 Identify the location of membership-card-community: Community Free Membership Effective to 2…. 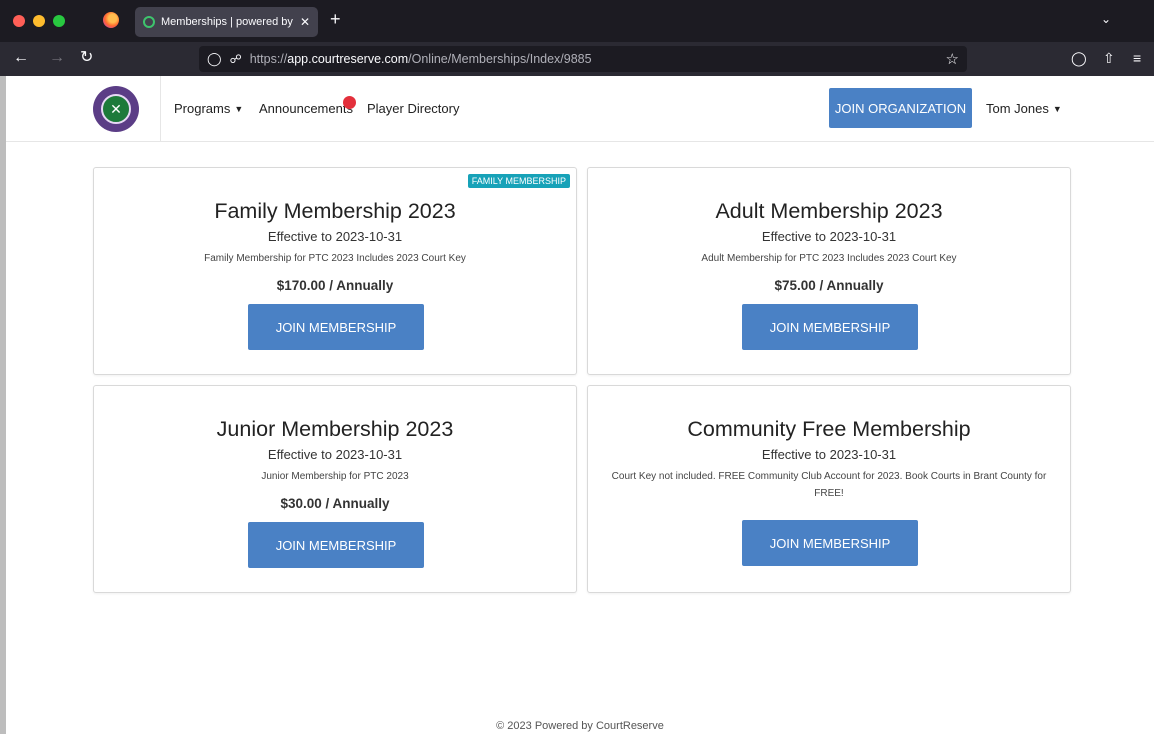
(829, 489).